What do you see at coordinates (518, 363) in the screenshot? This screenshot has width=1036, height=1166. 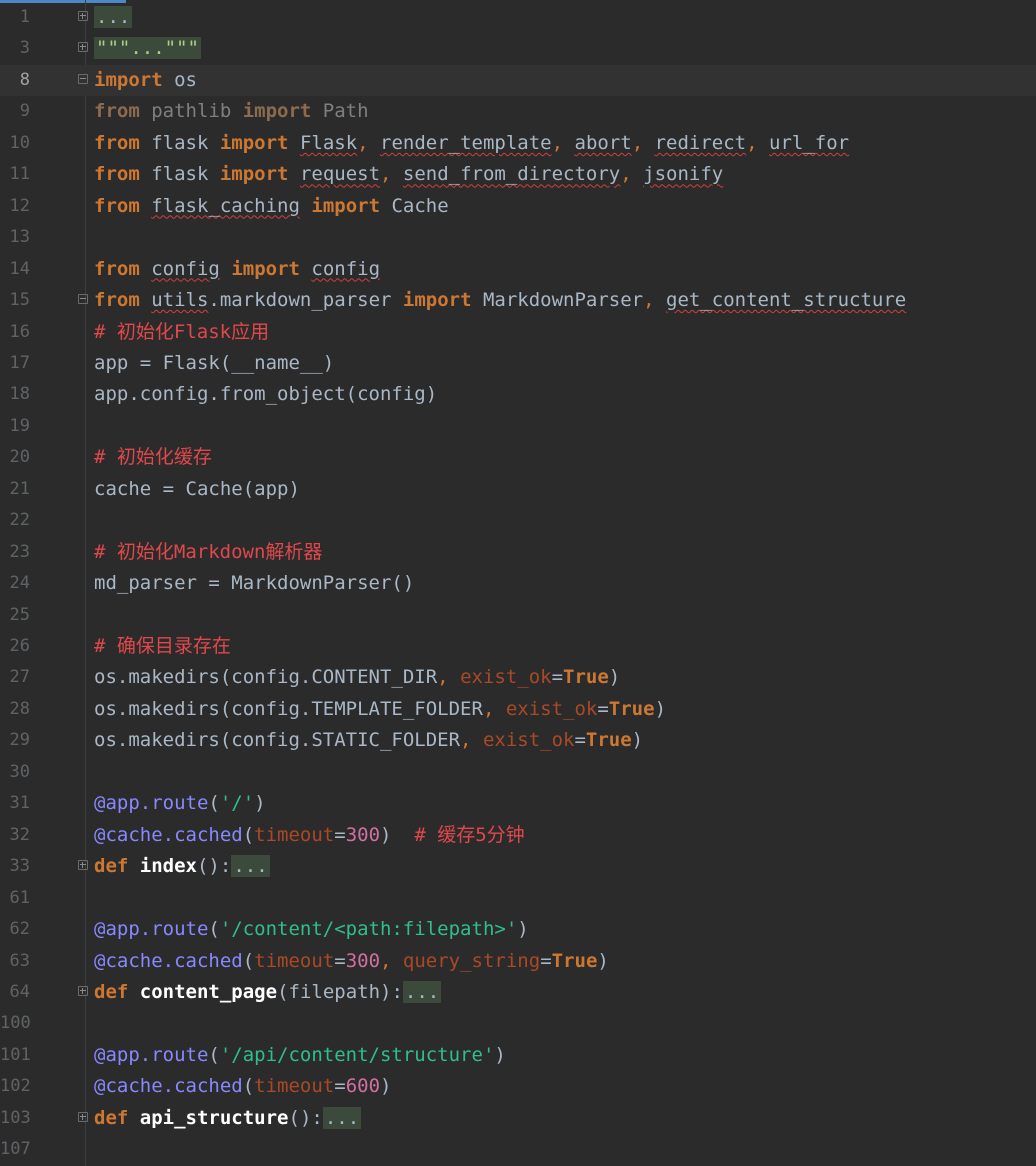 I see `code-line: 17 app = Flask(__name__)` at bounding box center [518, 363].